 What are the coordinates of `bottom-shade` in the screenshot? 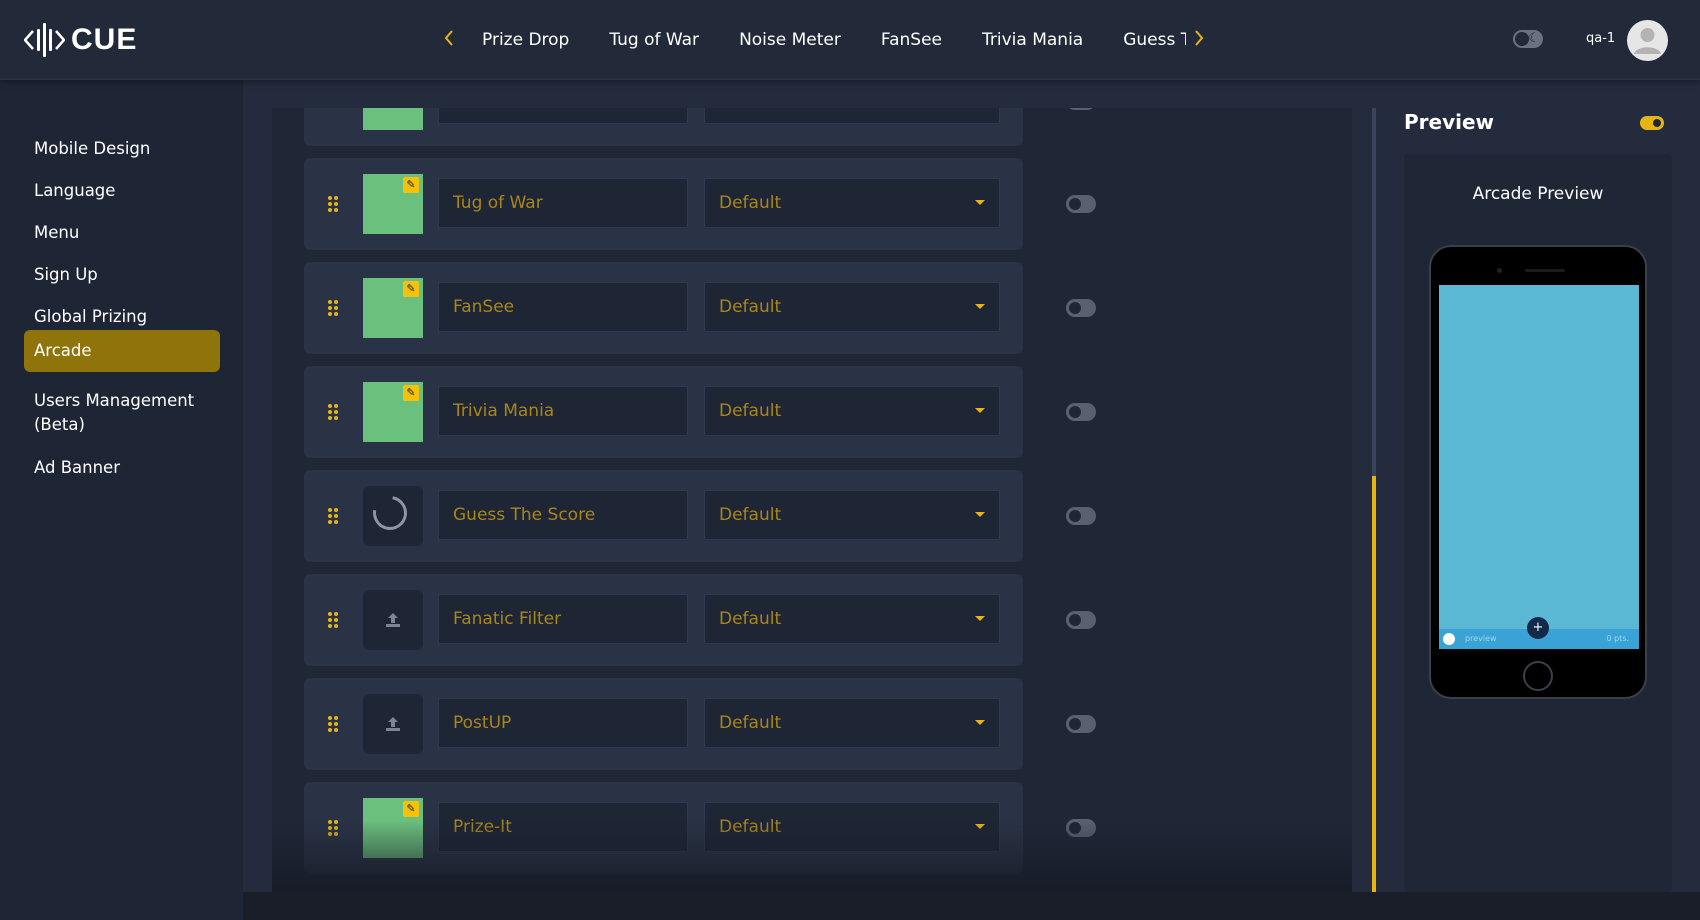 It's located at (971, 906).